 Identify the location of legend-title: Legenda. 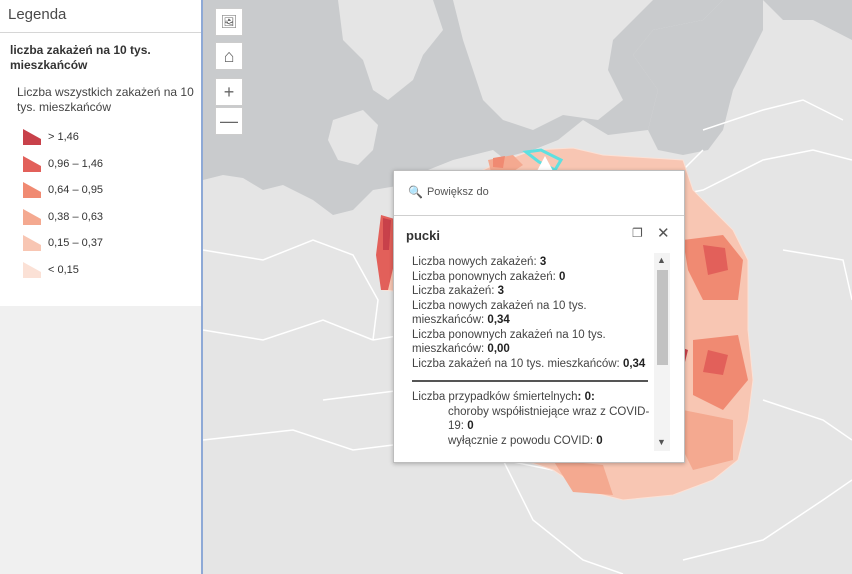
(100, 16).